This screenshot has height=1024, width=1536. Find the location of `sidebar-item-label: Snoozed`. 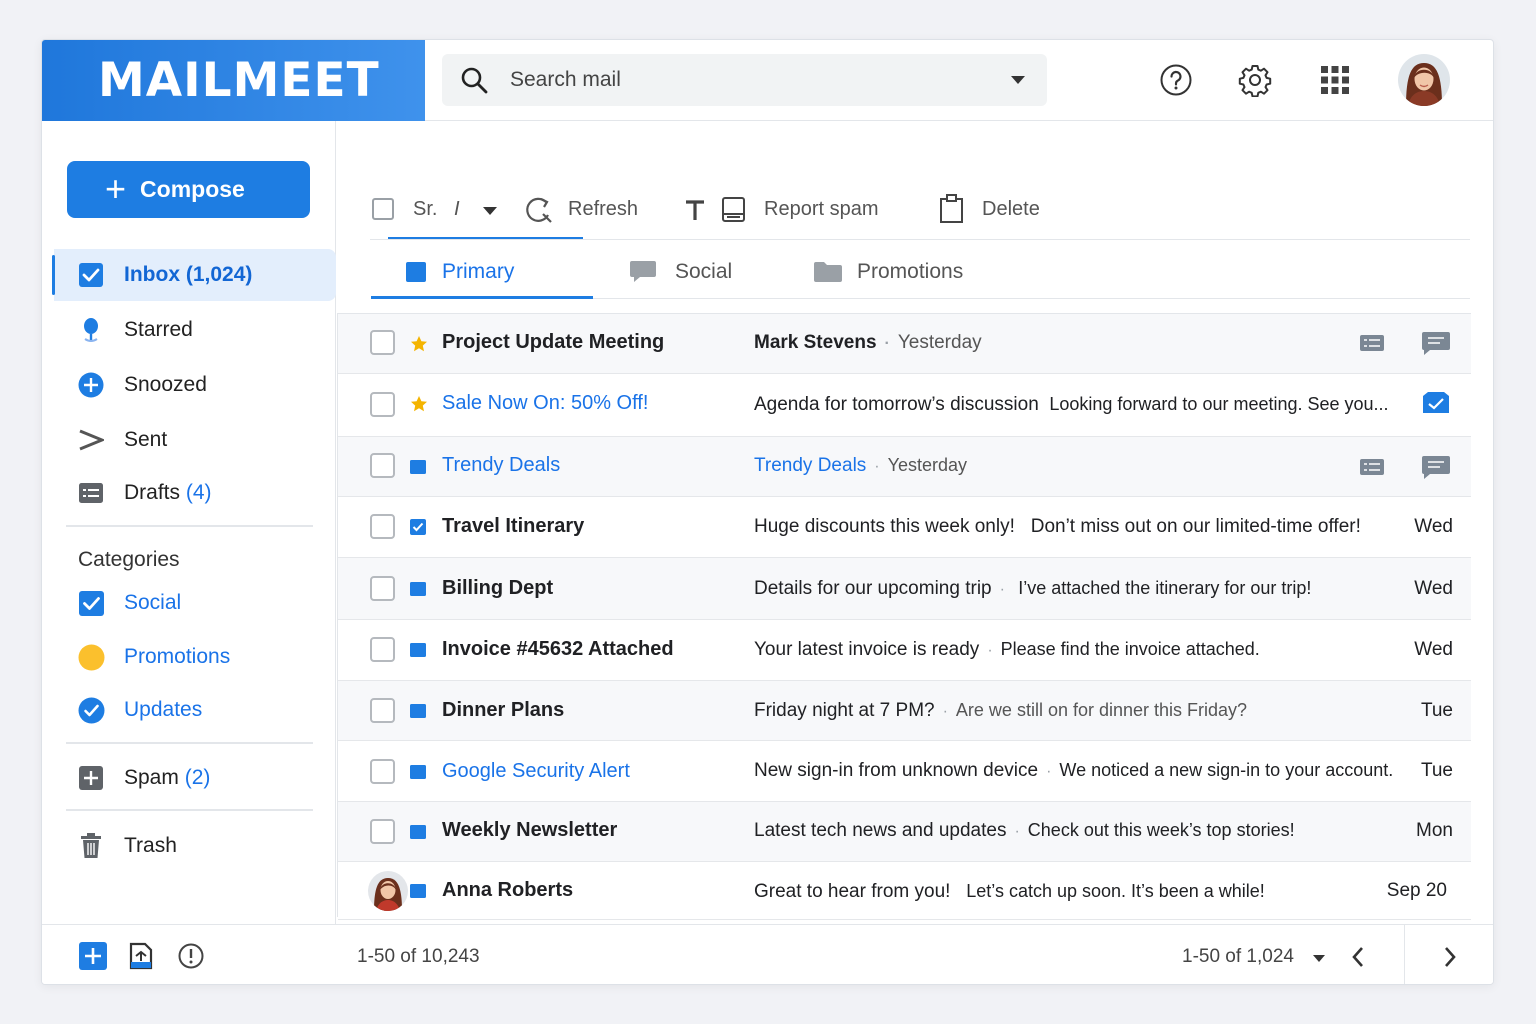

sidebar-item-label: Snoozed is located at coordinates (165, 384).